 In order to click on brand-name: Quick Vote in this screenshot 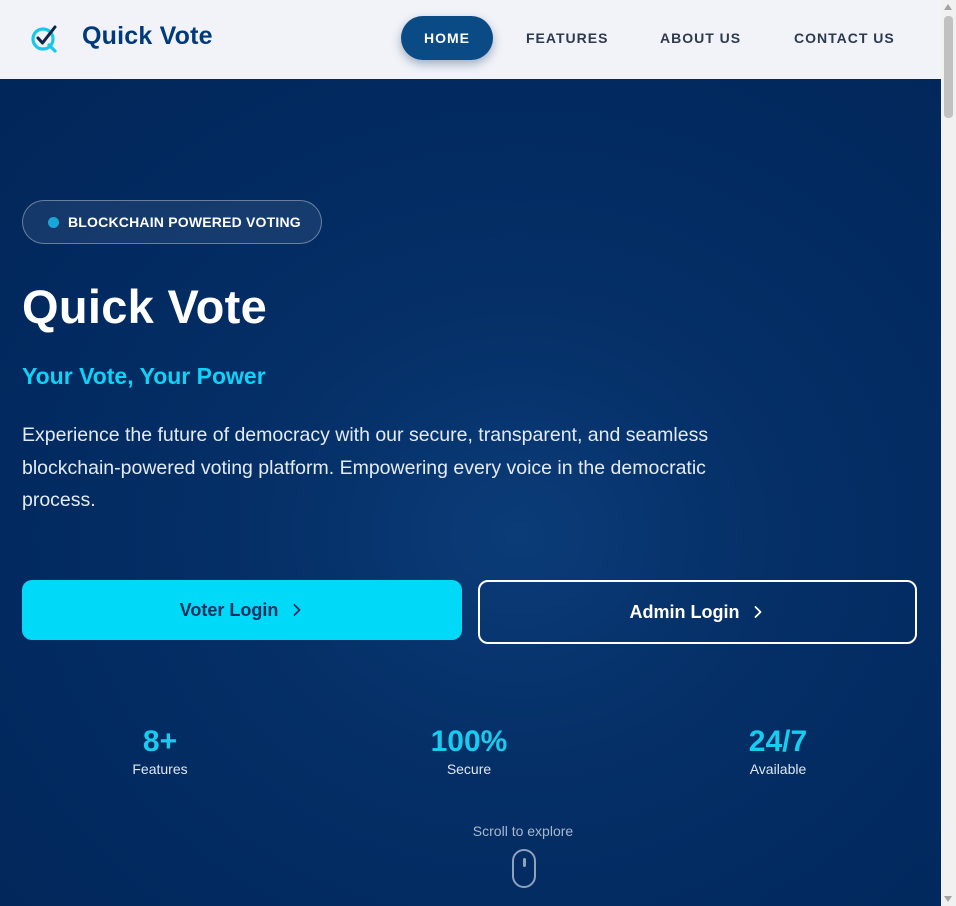, I will do `click(147, 36)`.